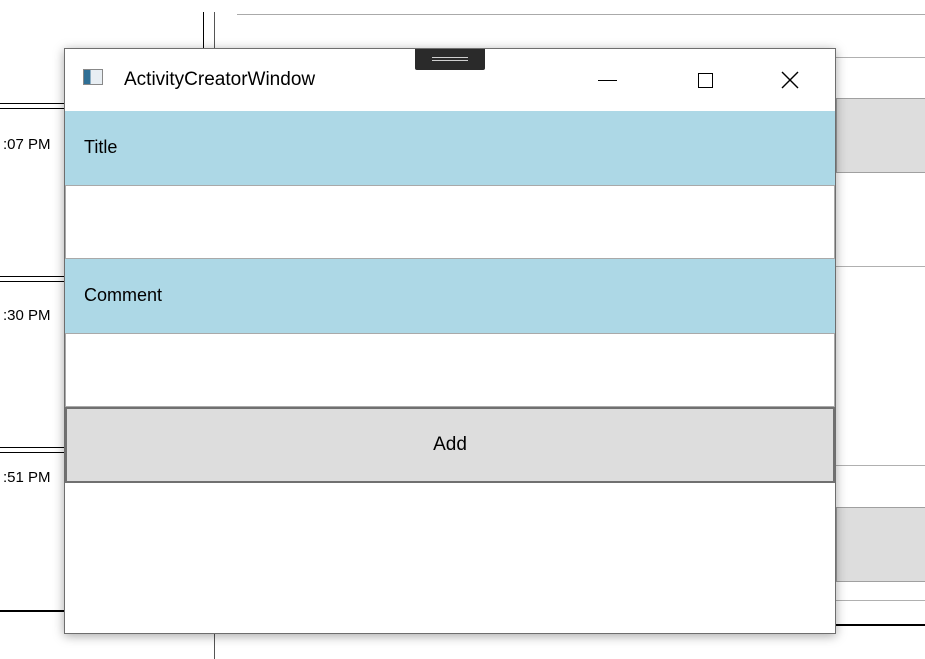  I want to click on close-button, so click(790, 80).